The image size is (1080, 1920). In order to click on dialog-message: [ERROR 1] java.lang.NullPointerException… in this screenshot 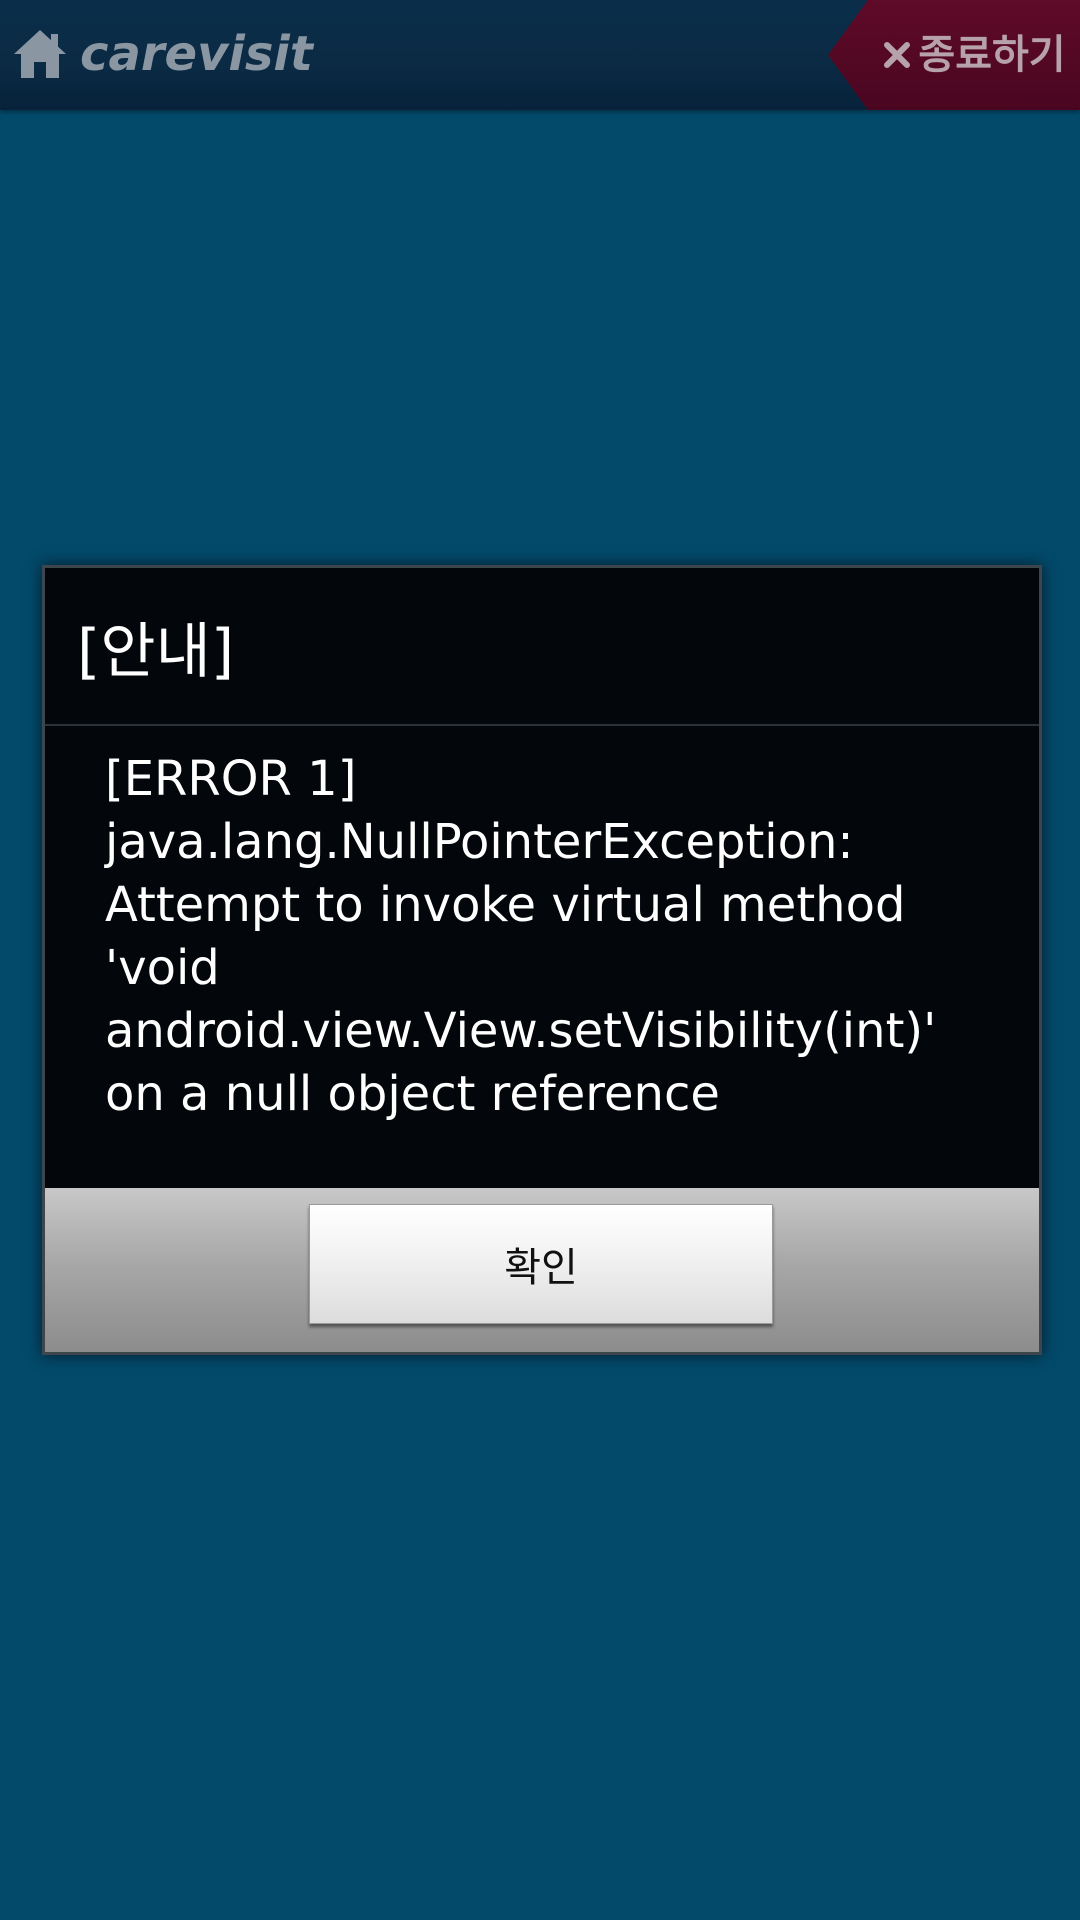, I will do `click(521, 936)`.